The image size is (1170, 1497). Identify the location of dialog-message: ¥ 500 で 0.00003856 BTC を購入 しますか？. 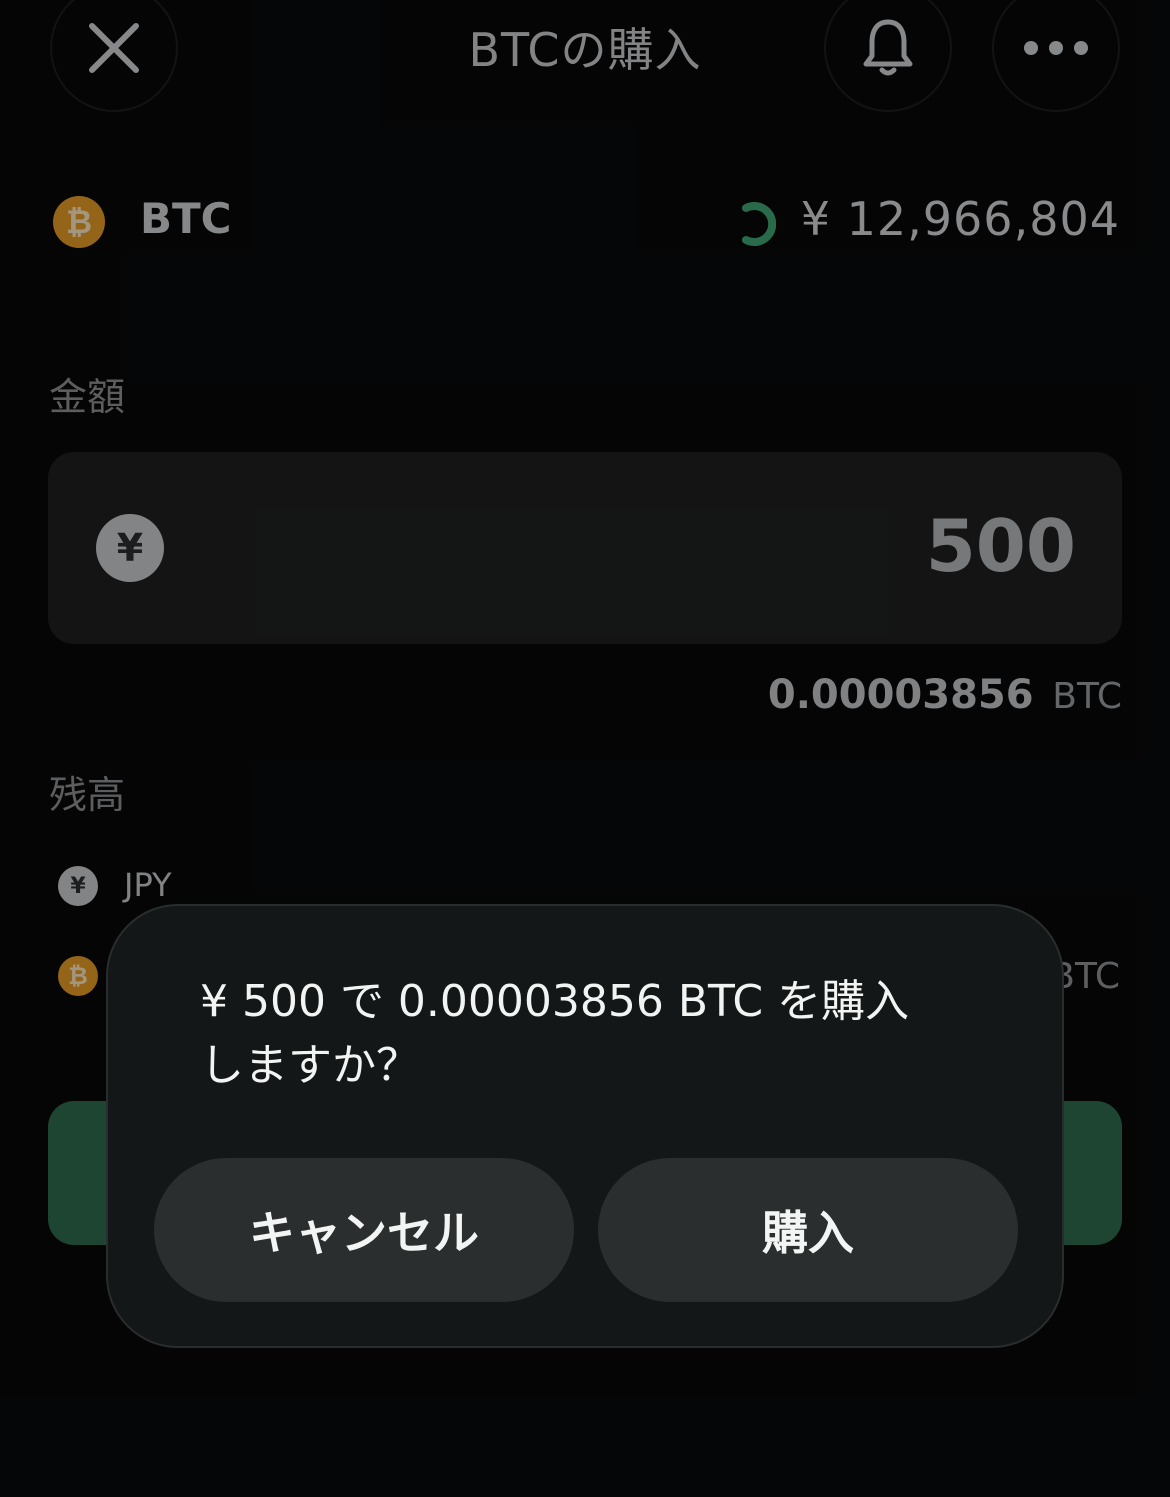
(600, 1034).